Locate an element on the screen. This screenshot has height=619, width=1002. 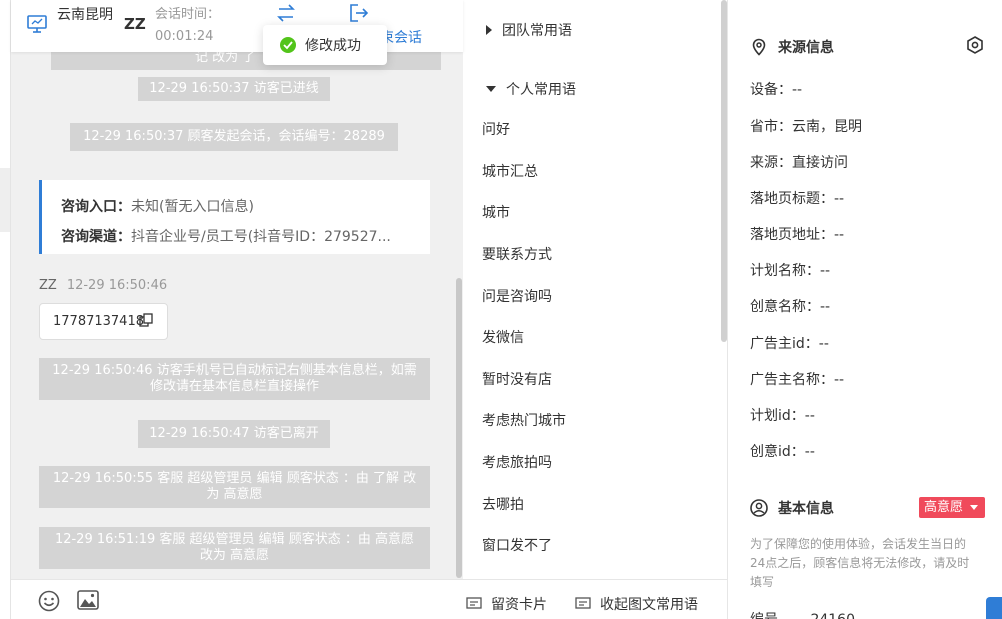
phrase-item: 要联系方式 is located at coordinates (517, 254).